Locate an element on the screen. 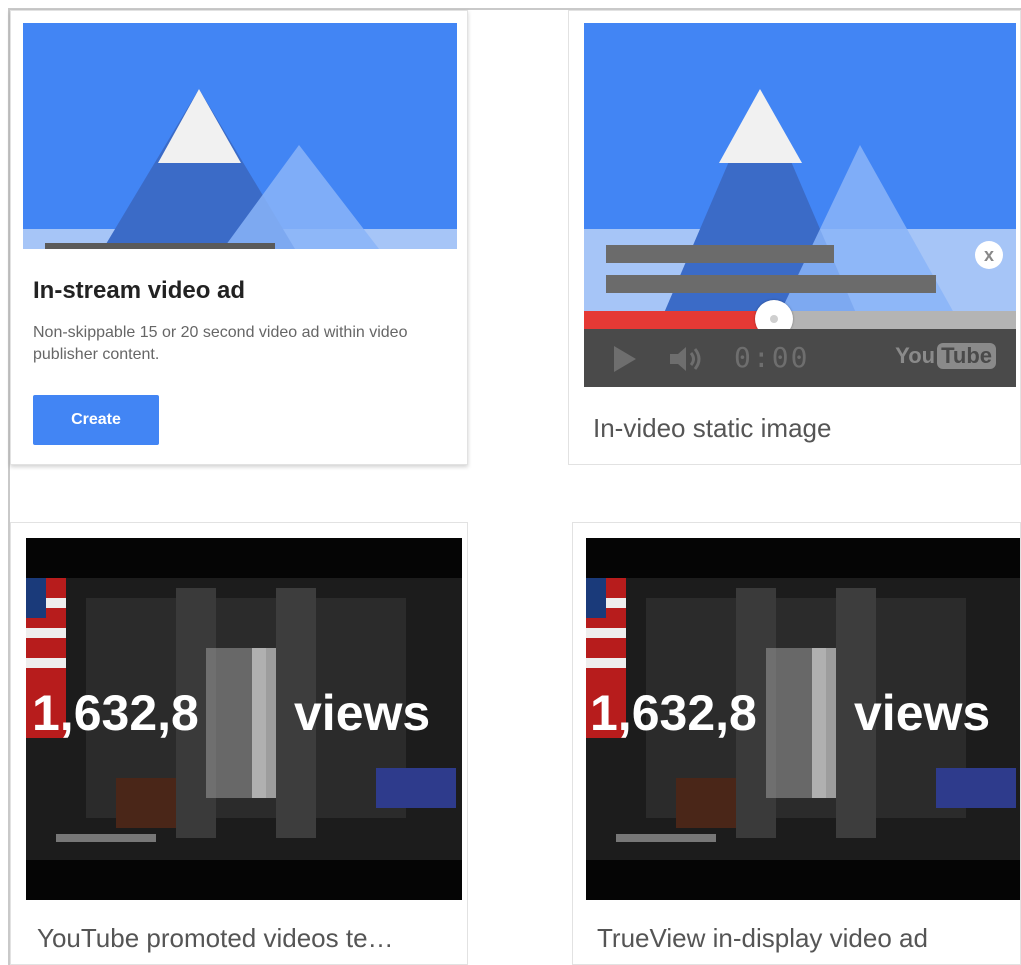 Image resolution: width=1021 pixels, height=965 pixels. card-caption: TrueView in-display video ad is located at coordinates (762, 938).